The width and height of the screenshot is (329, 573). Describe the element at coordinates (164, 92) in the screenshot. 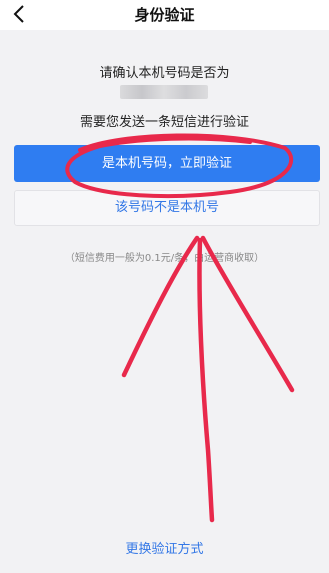

I see `masked-phone-number` at that location.